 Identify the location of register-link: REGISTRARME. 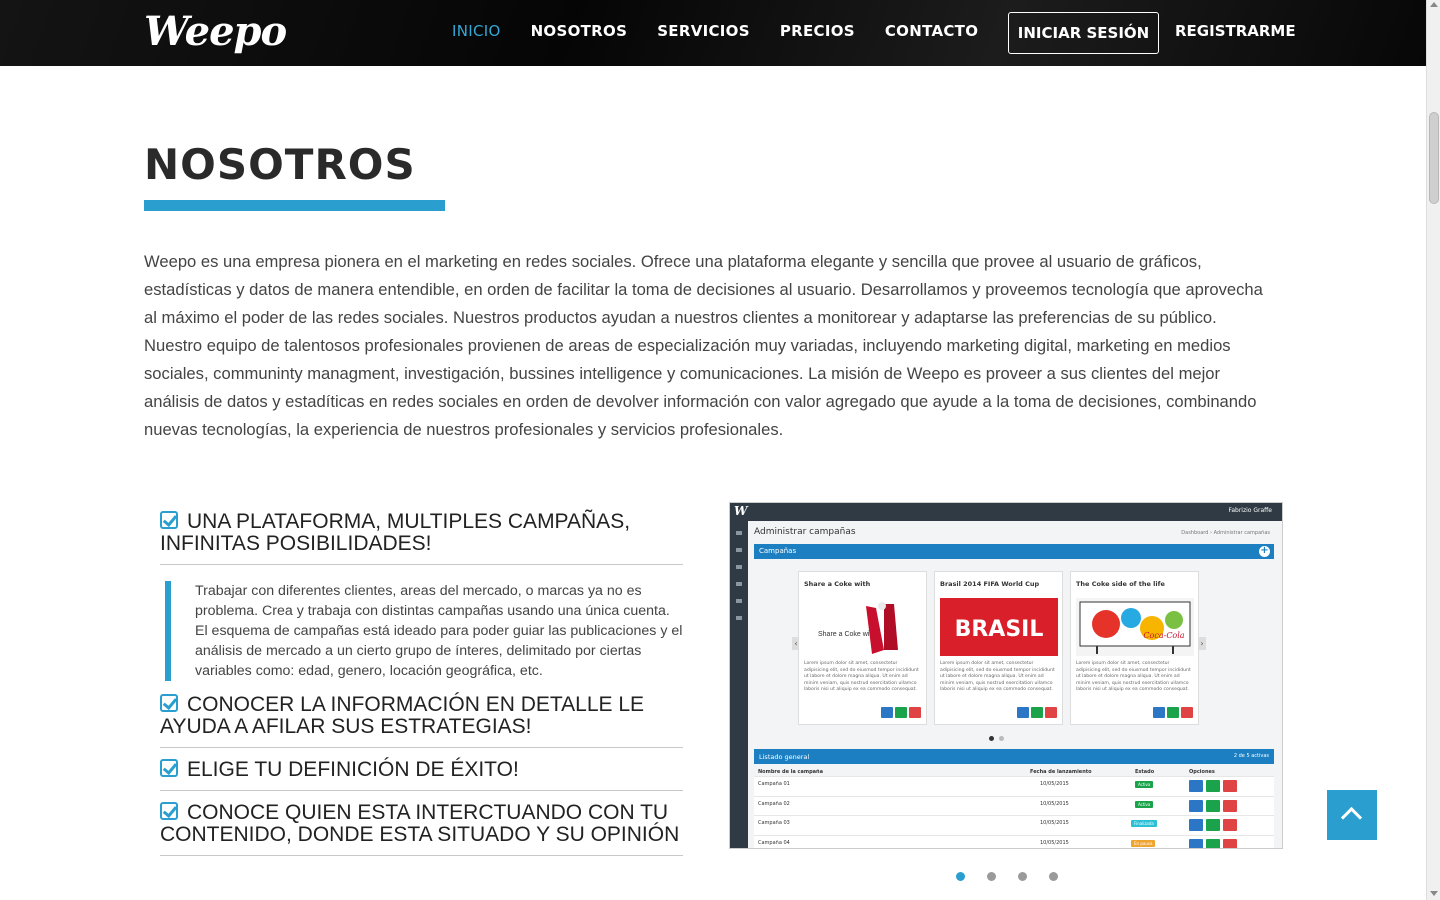
(1235, 31).